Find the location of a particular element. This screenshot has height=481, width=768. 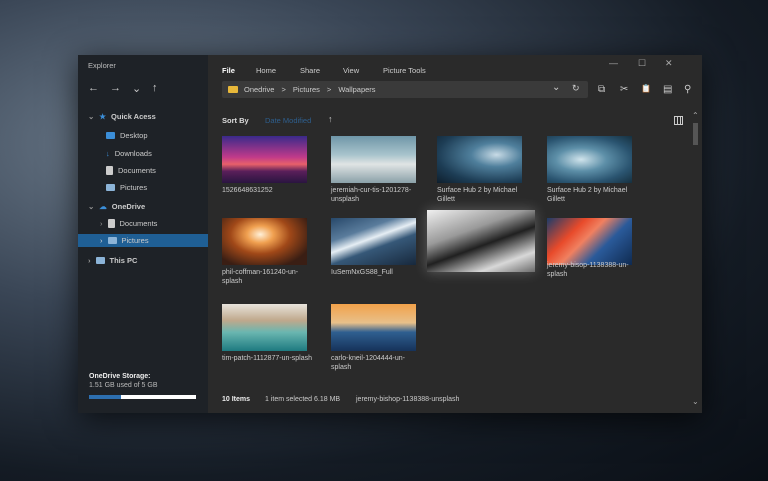

address-dropdown-button: ⌄ is located at coordinates (556, 87).